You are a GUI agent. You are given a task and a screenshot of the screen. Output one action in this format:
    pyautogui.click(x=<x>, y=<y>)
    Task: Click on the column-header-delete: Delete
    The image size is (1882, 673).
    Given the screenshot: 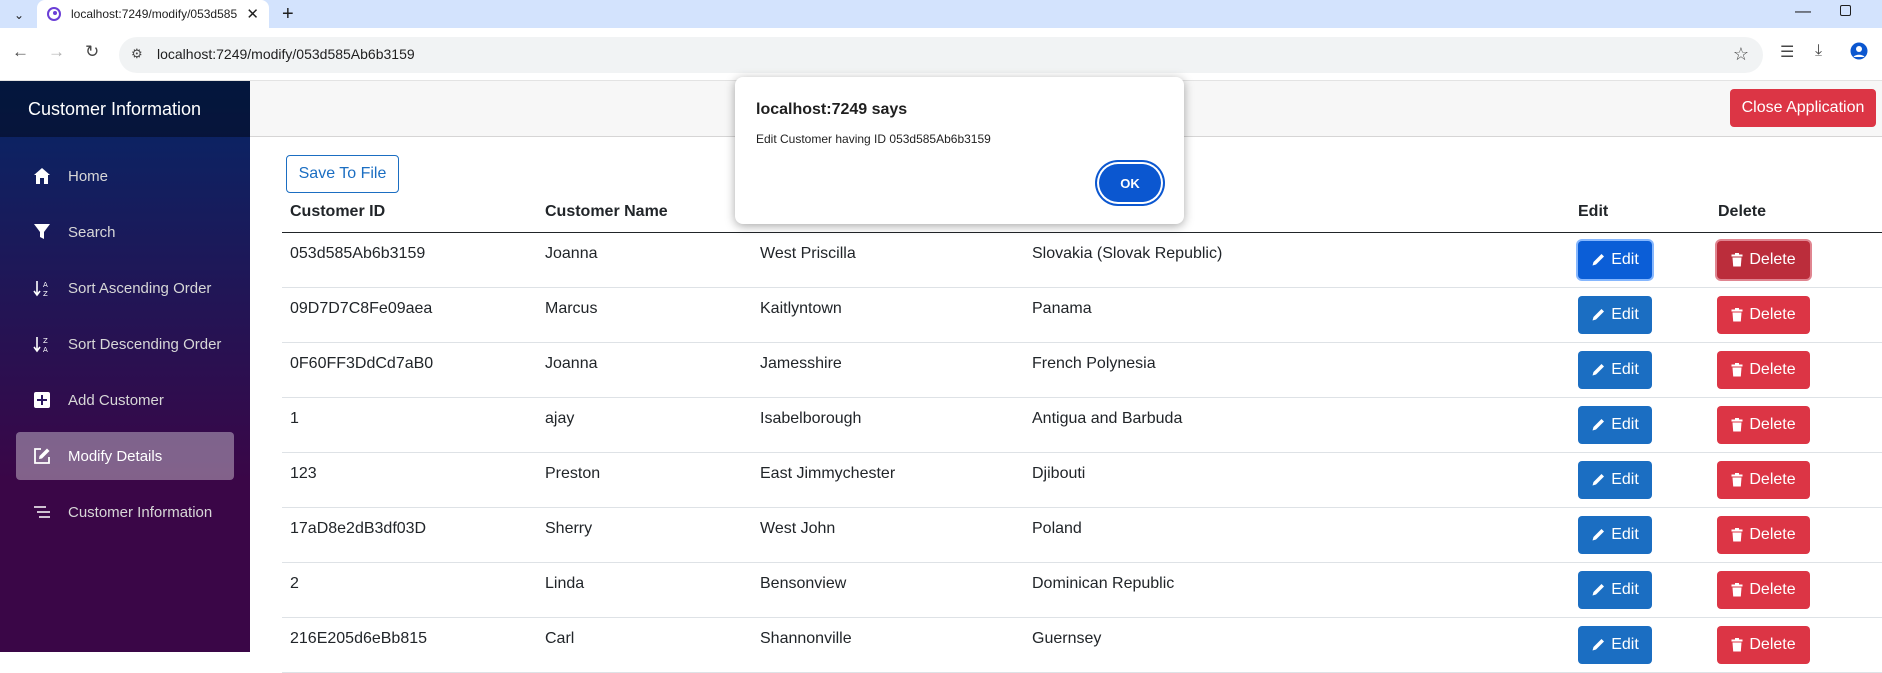 What is the action you would take?
    pyautogui.click(x=1742, y=211)
    